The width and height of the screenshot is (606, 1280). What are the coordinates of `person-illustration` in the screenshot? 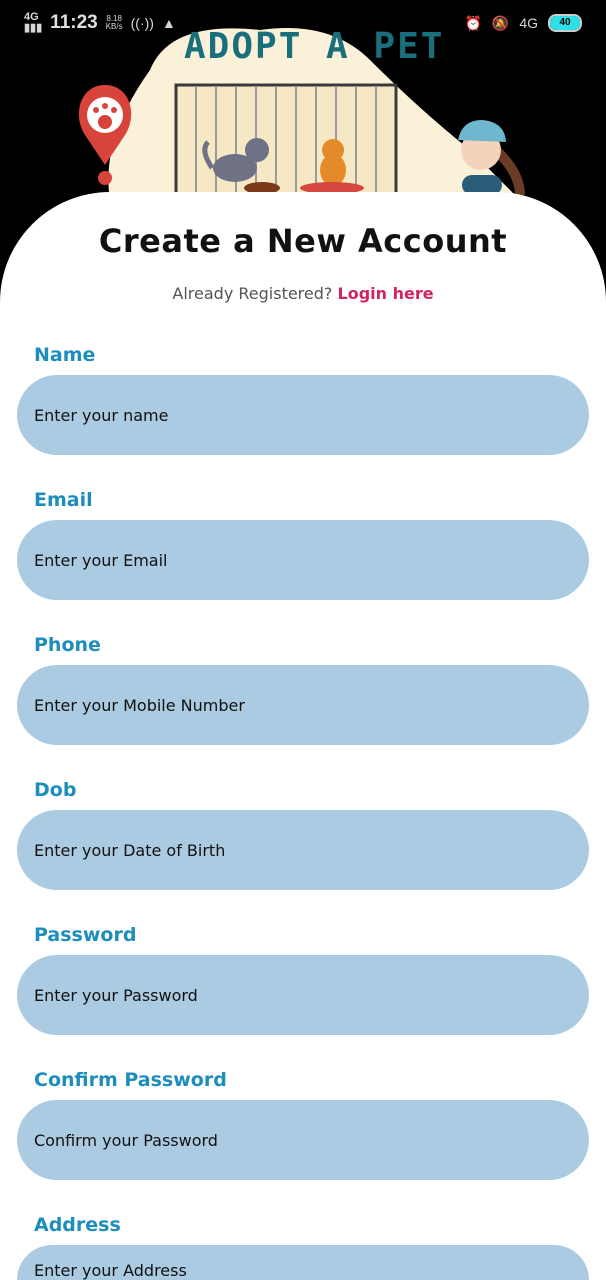 It's located at (491, 158).